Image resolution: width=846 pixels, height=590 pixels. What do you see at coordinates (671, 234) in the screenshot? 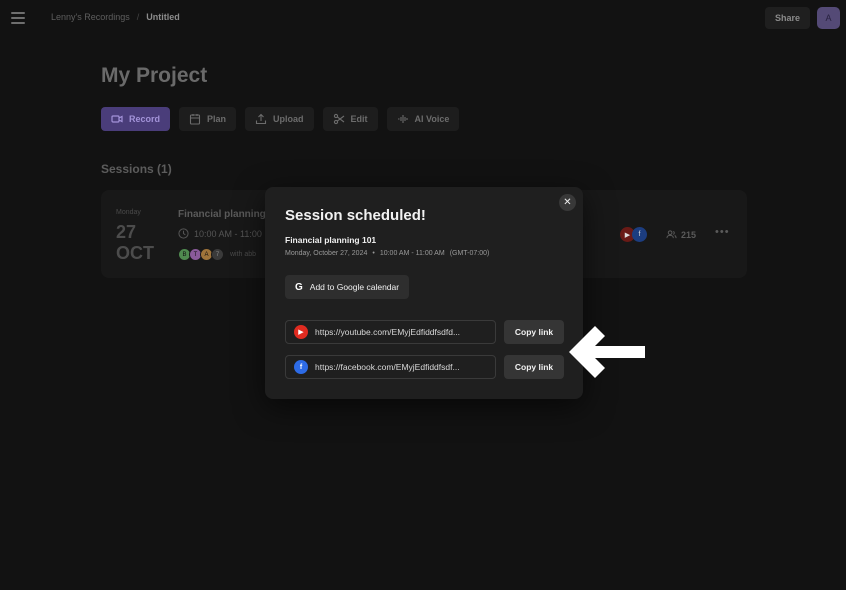
I see `users-icon` at bounding box center [671, 234].